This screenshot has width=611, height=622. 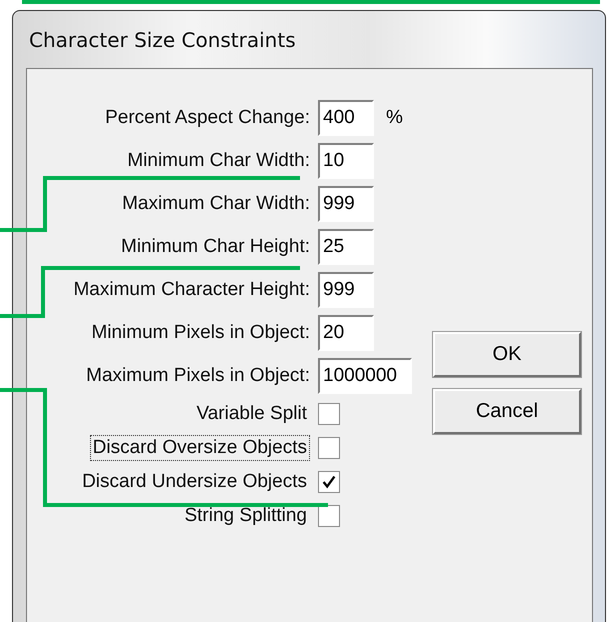 What do you see at coordinates (365, 376) in the screenshot?
I see `input-field: 1000000` at bounding box center [365, 376].